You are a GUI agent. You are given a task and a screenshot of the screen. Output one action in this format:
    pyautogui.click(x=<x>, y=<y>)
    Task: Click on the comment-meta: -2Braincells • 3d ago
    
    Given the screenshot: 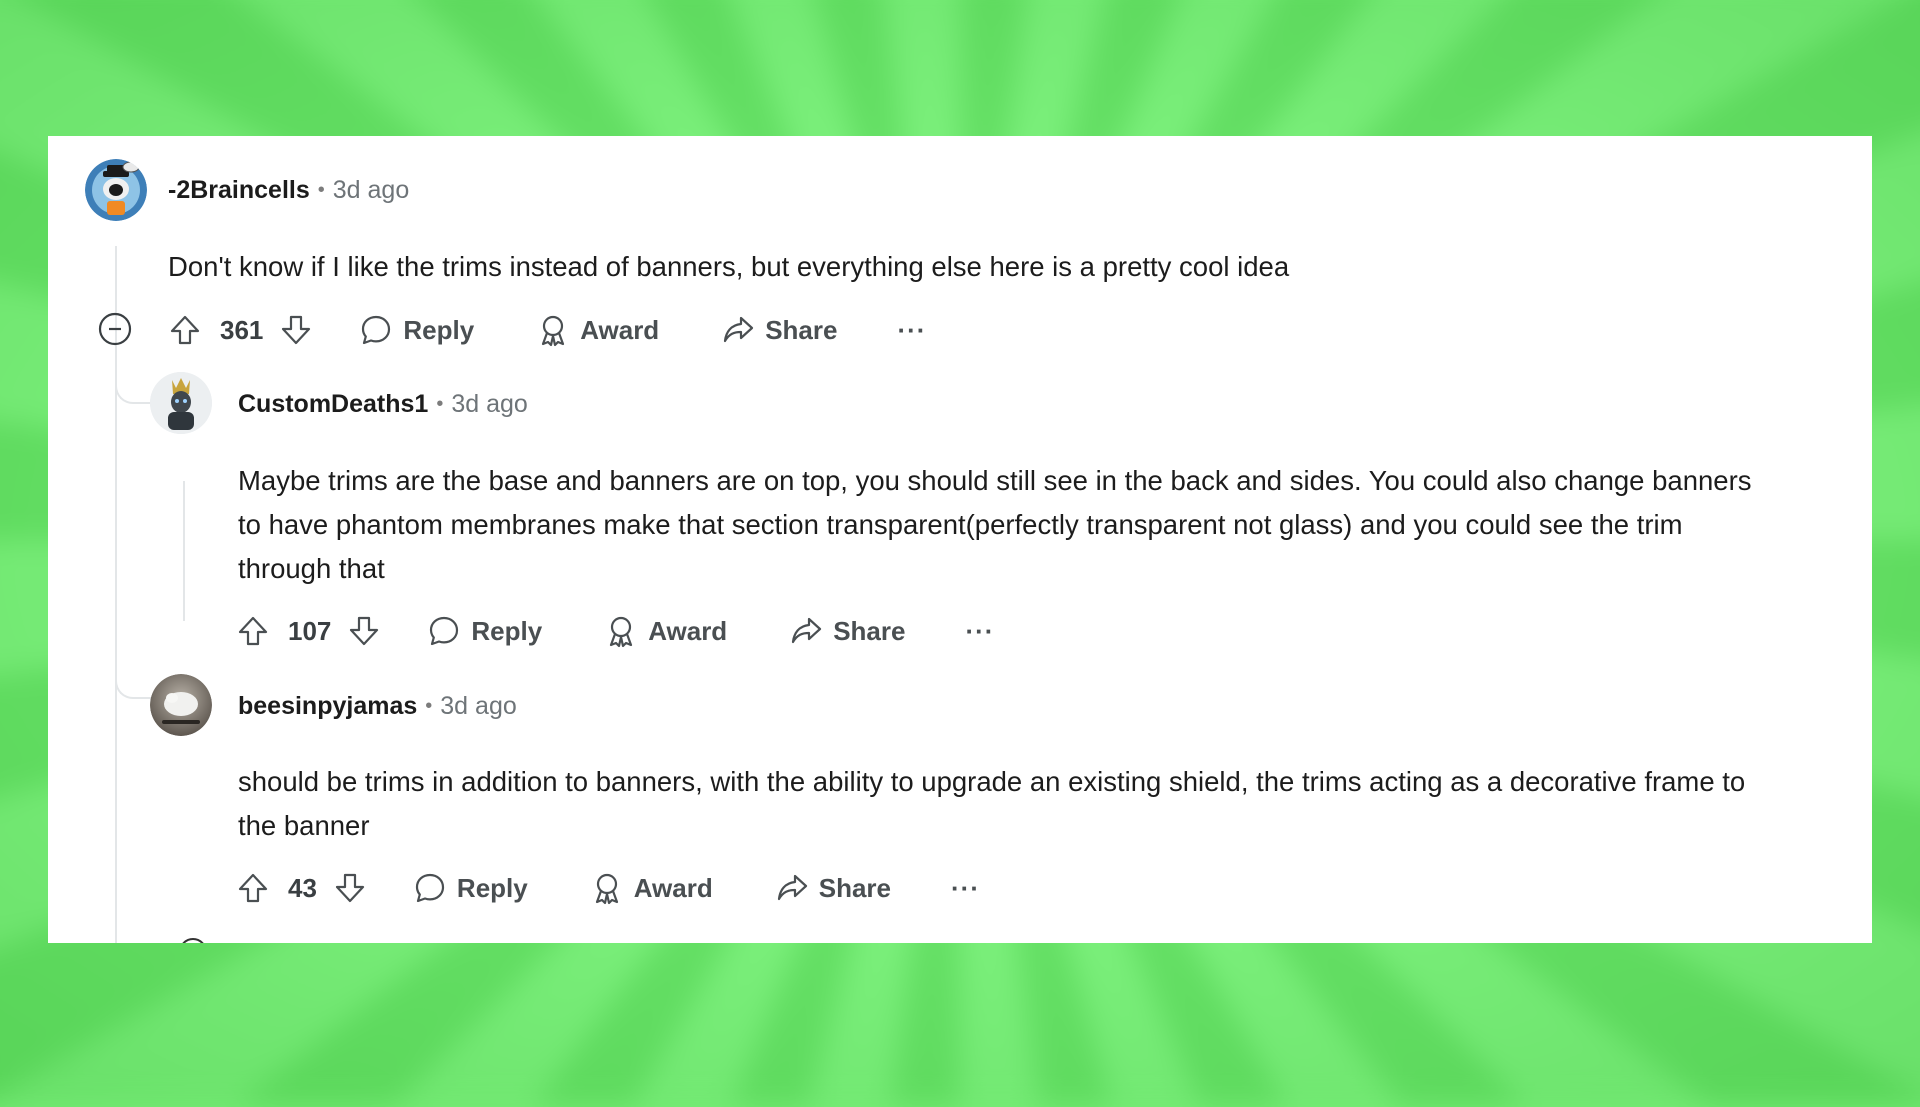 What is the action you would take?
    pyautogui.click(x=288, y=190)
    